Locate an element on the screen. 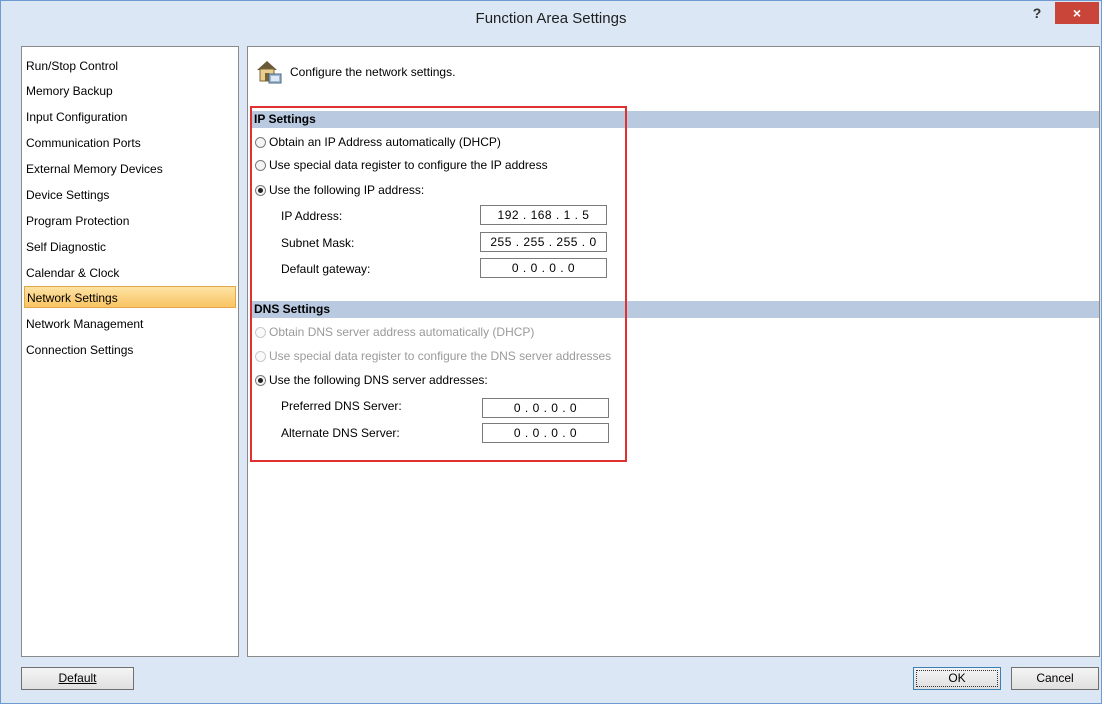  sidebar-item-self-diagnostic: Self Diagnostic is located at coordinates (131, 247).